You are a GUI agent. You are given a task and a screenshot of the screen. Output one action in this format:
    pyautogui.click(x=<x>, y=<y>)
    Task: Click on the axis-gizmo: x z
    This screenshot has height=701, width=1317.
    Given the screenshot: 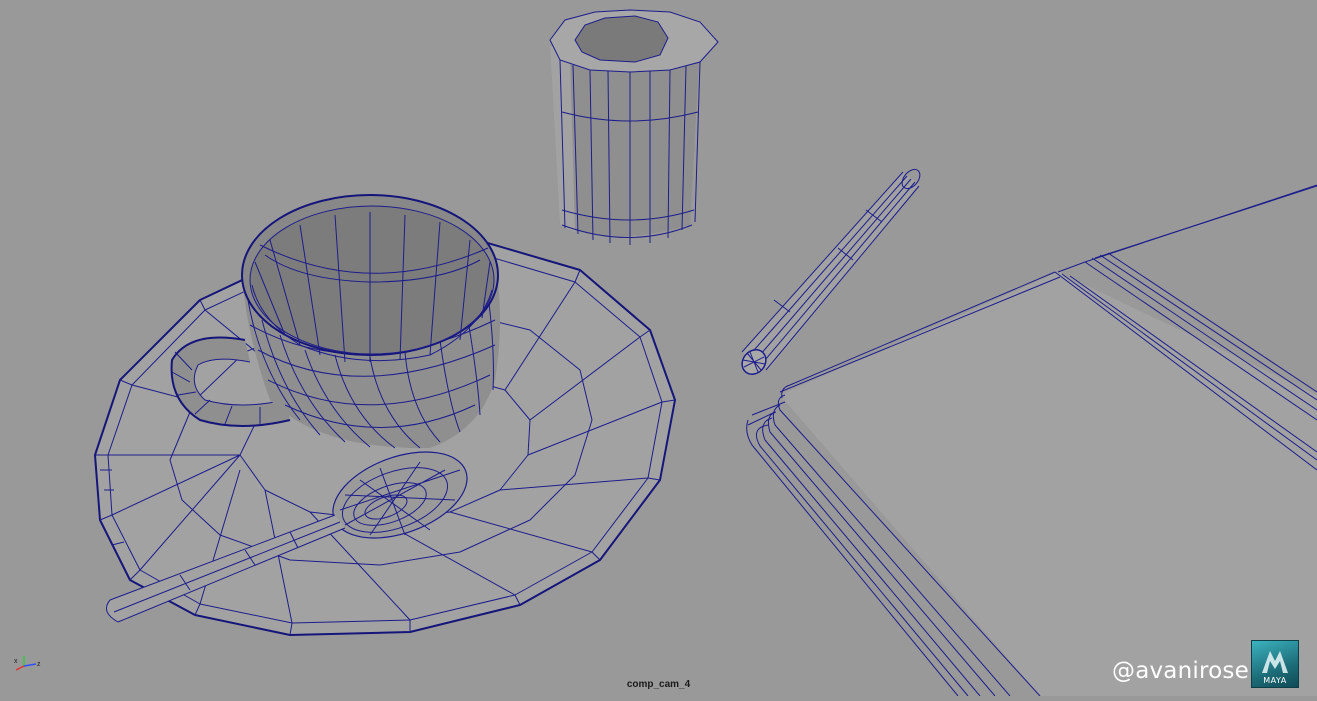 What is the action you would take?
    pyautogui.click(x=27, y=663)
    